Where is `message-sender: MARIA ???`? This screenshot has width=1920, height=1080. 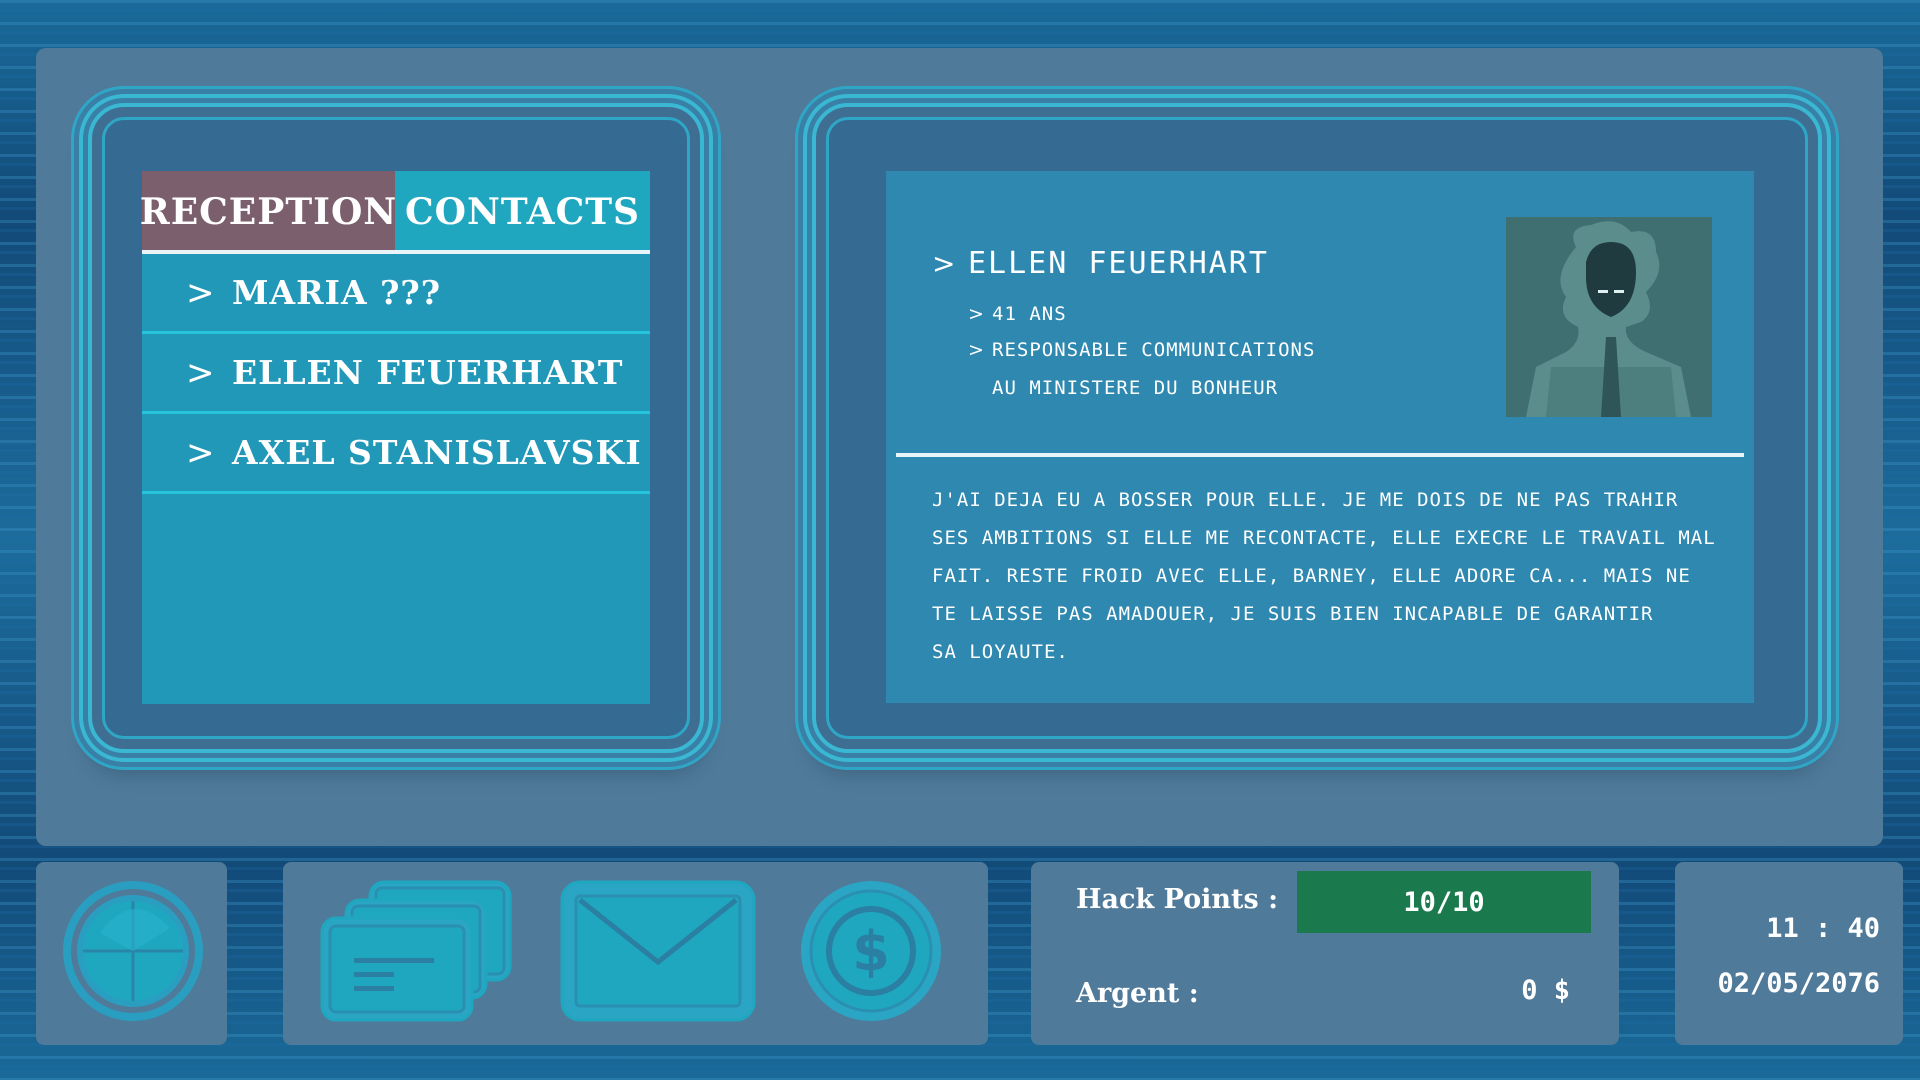
message-sender: MARIA ??? is located at coordinates (337, 292).